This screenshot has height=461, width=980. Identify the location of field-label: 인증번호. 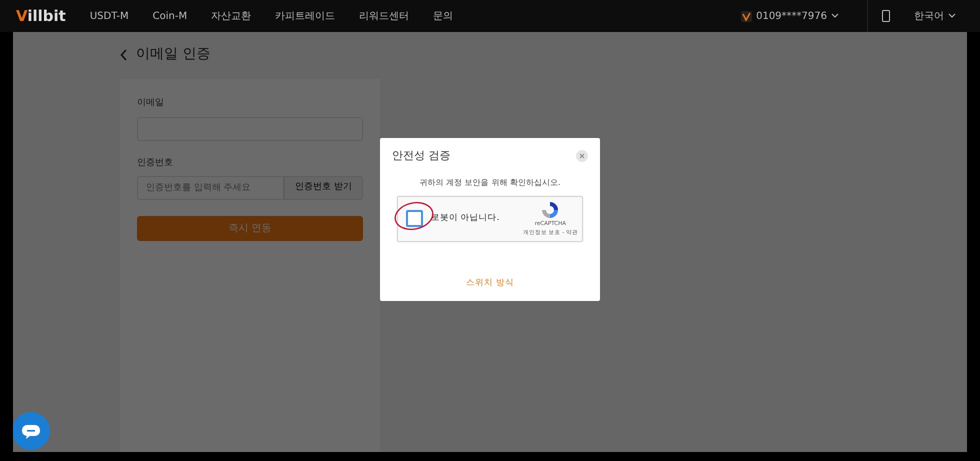
(155, 163).